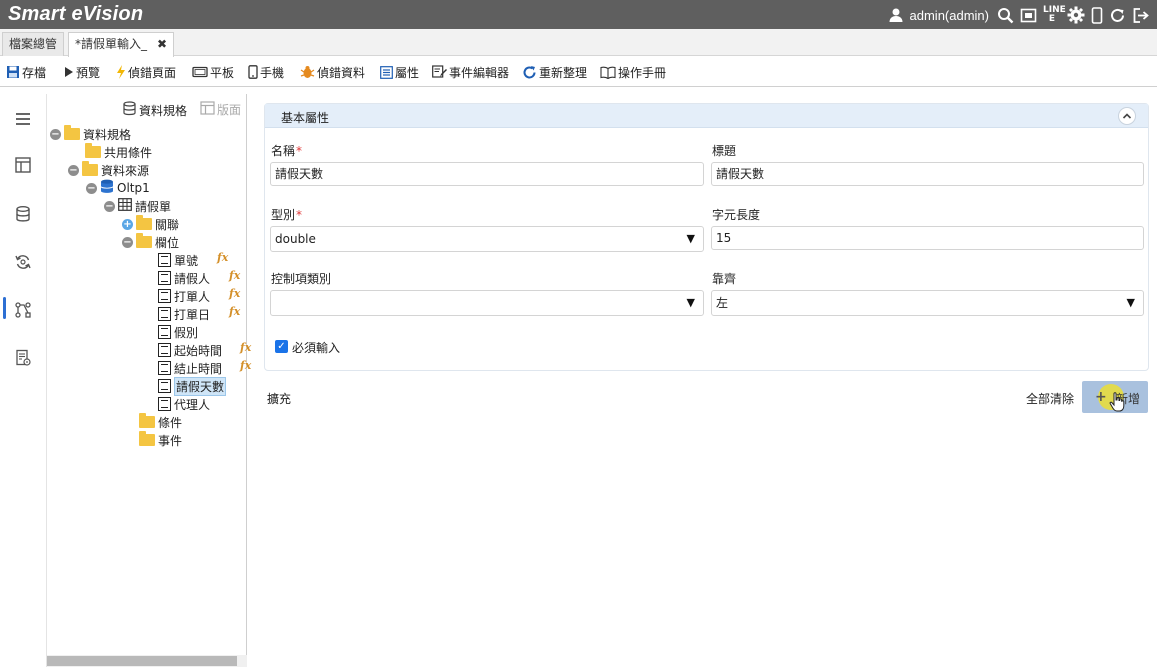  I want to click on tree-node-events: 事件, so click(160, 440).